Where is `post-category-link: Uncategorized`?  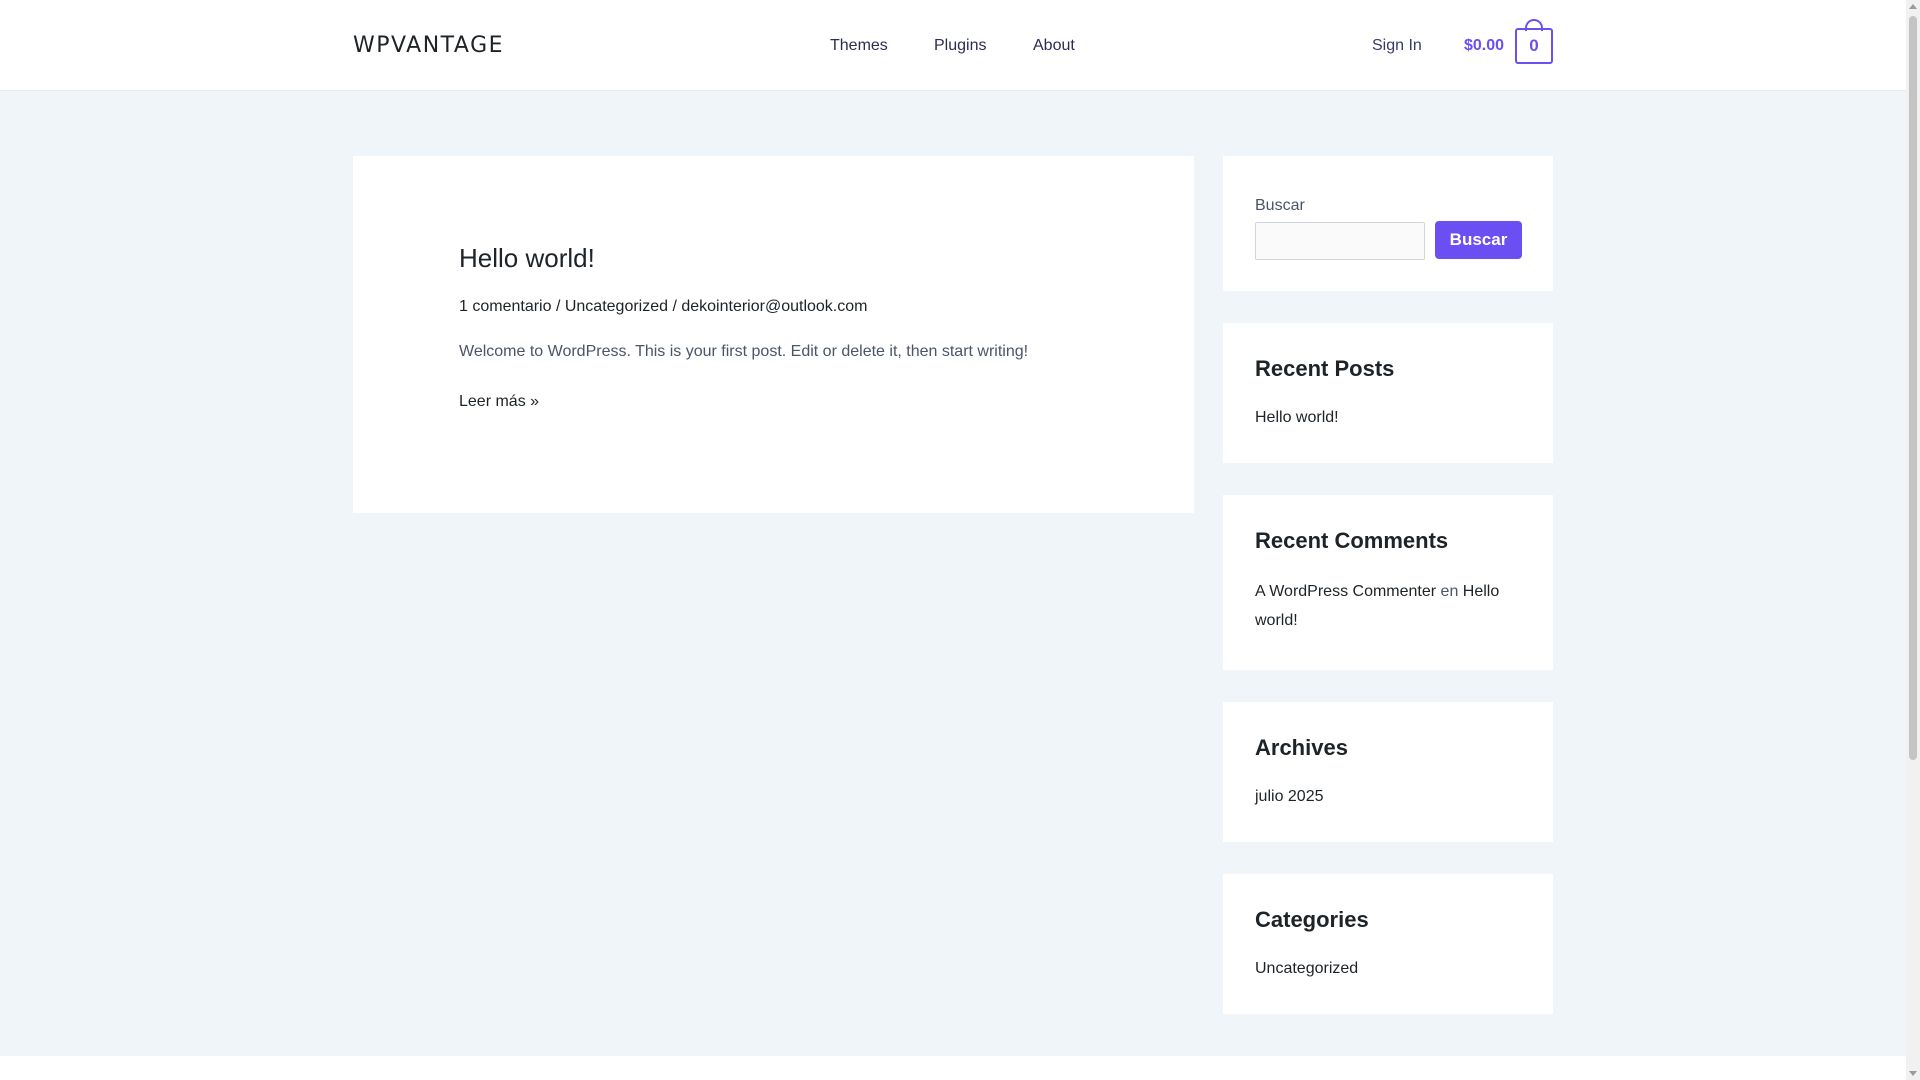
post-category-link: Uncategorized is located at coordinates (616, 306).